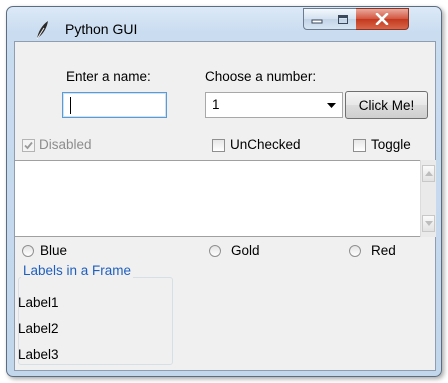  Describe the element at coordinates (359, 145) in the screenshot. I see `toggle-checkbox` at that location.